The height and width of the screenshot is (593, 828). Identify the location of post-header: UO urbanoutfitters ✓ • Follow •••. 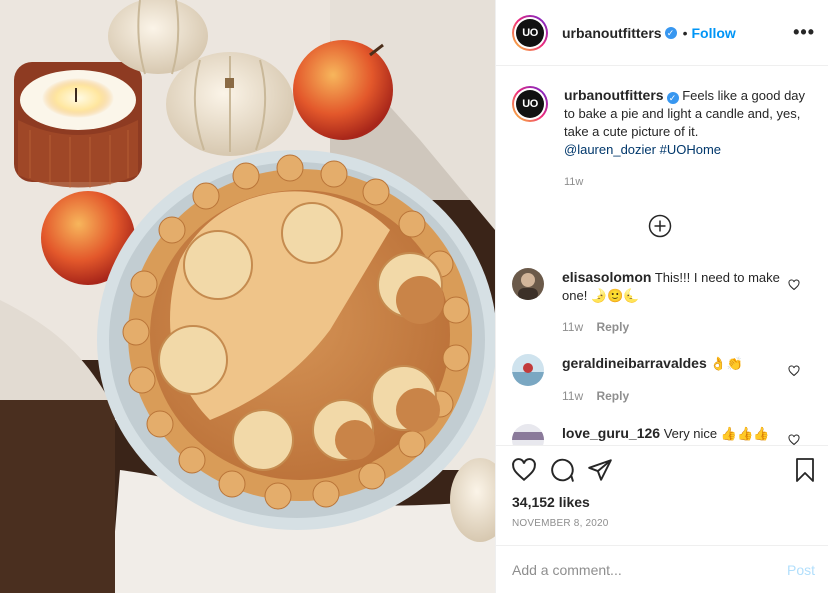
(662, 33).